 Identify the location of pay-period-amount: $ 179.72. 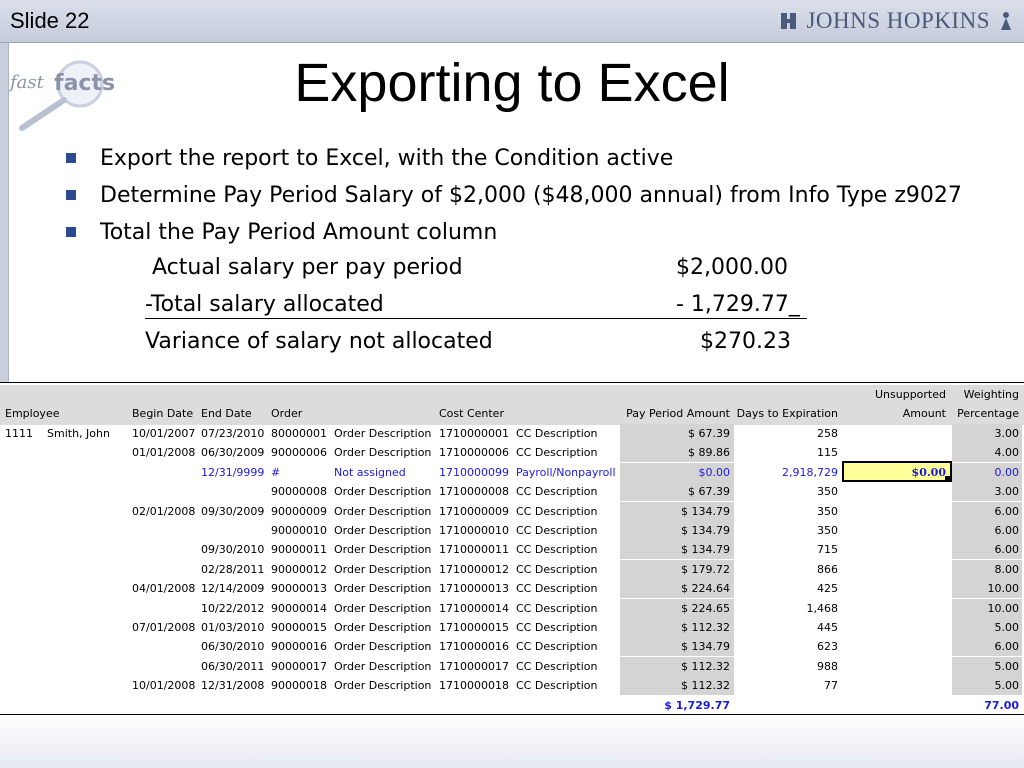
(675, 569).